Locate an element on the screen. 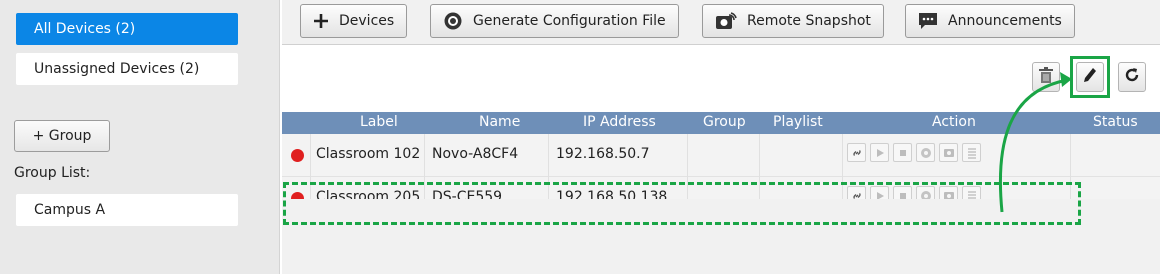 This screenshot has width=1160, height=274. add-devices-label: Devices is located at coordinates (367, 21).